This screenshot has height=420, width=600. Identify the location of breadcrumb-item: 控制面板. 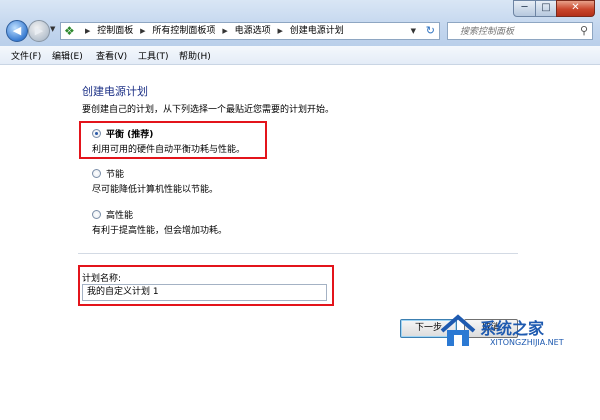
(115, 31).